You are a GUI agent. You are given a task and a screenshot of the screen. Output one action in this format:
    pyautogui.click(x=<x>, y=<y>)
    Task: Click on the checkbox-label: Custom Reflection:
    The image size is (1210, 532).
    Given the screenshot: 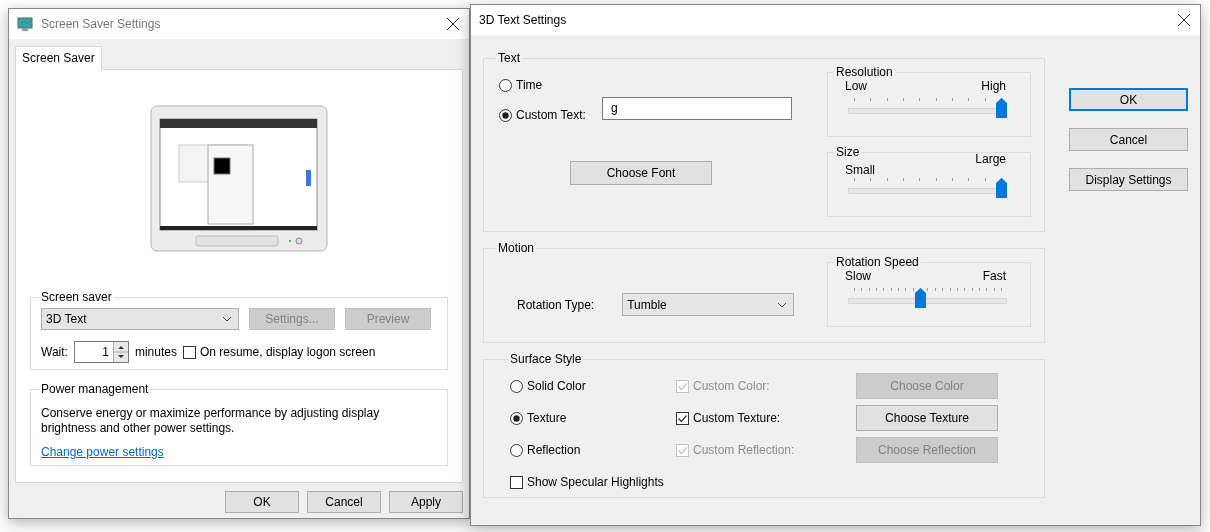 What is the action you would take?
    pyautogui.click(x=744, y=450)
    